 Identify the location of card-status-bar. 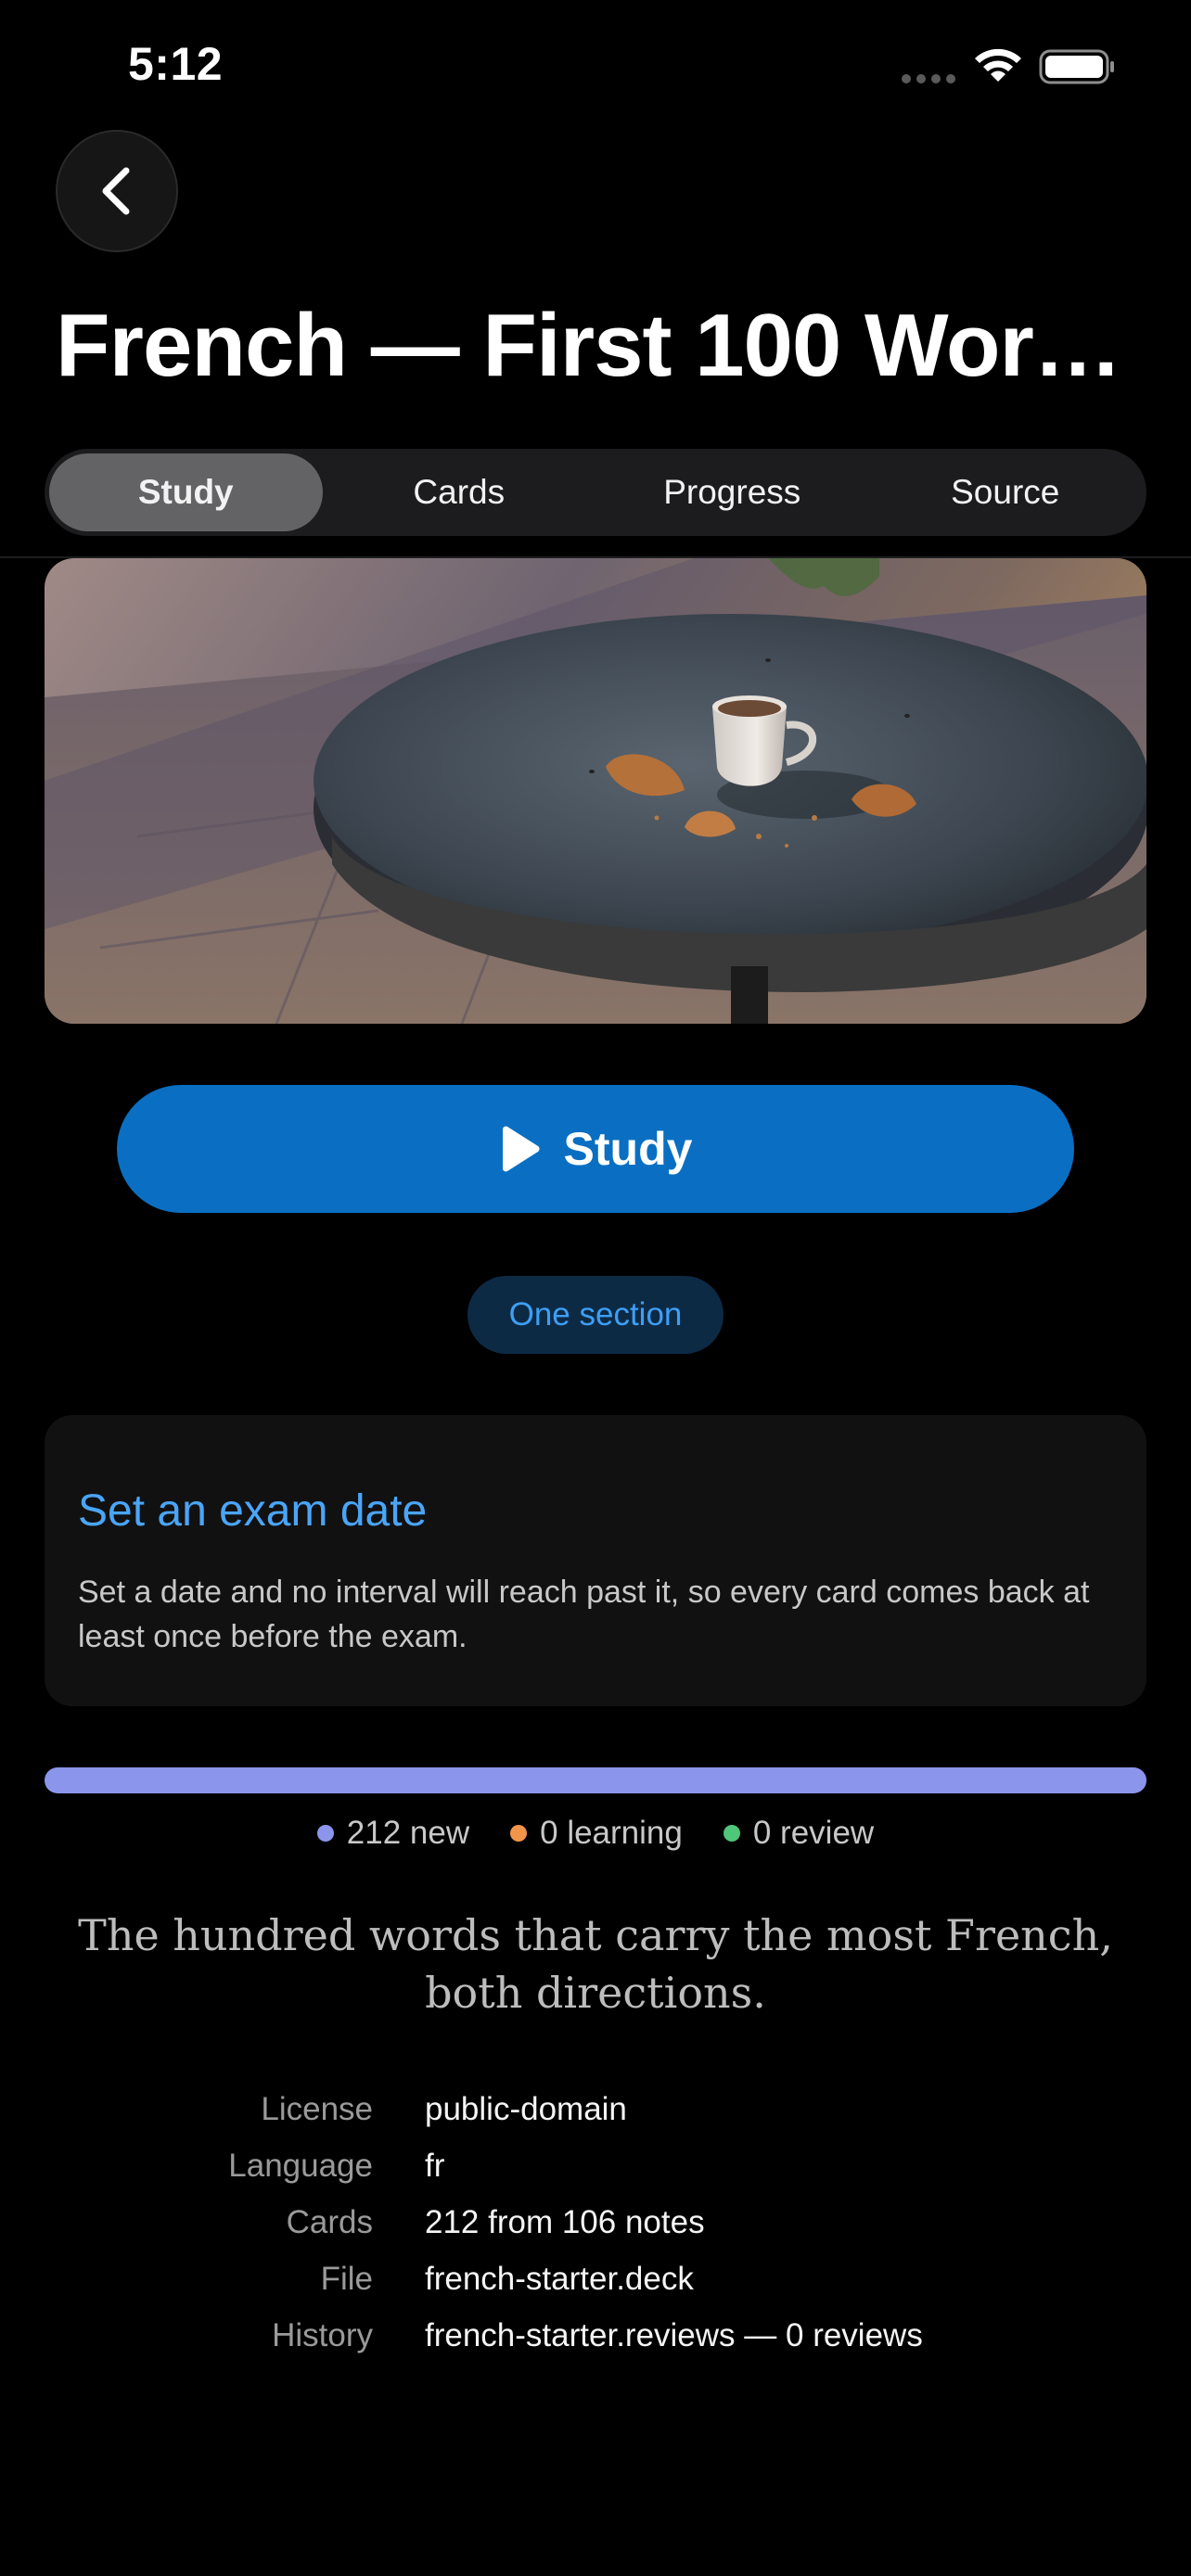
(595, 1780).